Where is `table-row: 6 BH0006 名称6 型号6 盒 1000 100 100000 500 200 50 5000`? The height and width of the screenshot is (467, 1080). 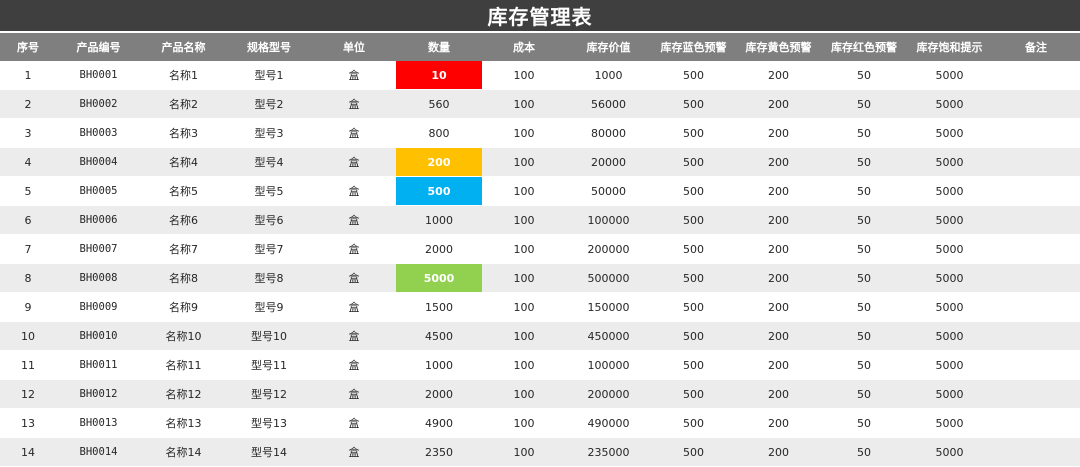
table-row: 6 BH0006 名称6 型号6 盒 1000 100 100000 500 200 50 5000 is located at coordinates (540, 220).